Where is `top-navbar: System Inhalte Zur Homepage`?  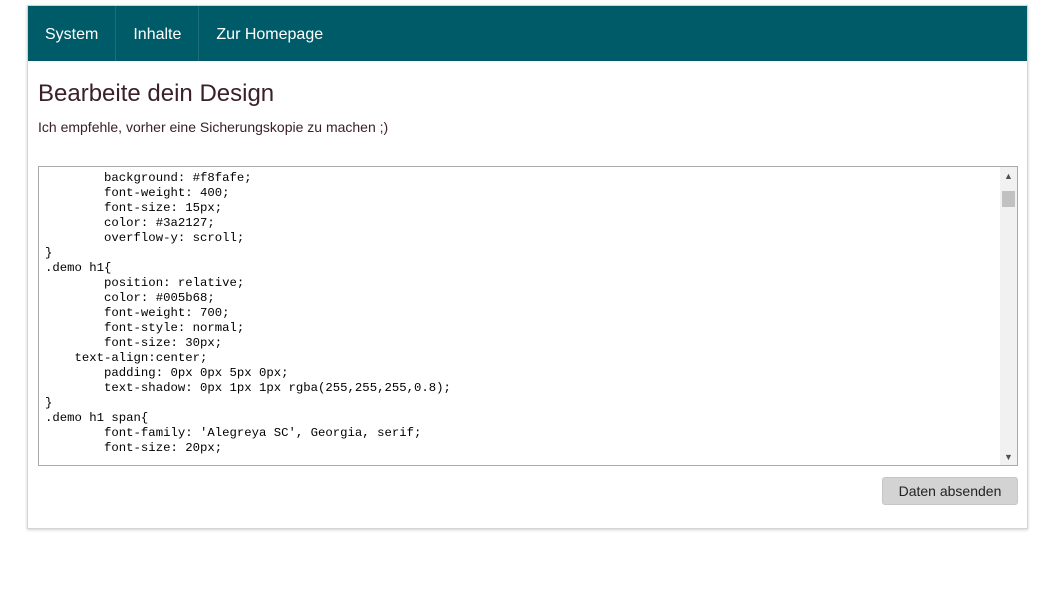
top-navbar: System Inhalte Zur Homepage is located at coordinates (527, 33).